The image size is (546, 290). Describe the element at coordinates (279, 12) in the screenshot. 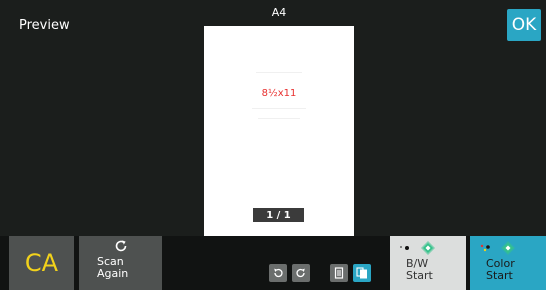

I see `paper-size-label: A4` at that location.